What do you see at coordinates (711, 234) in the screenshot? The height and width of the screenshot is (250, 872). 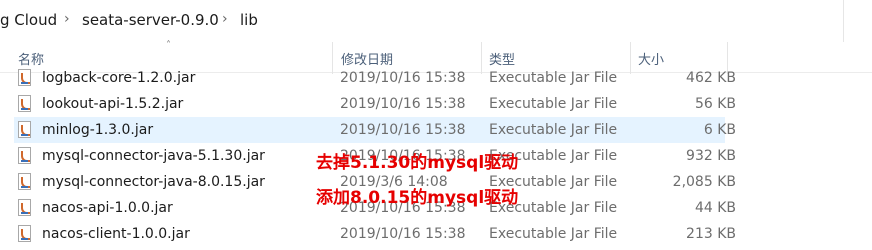 I see `file-size: 213 KB` at bounding box center [711, 234].